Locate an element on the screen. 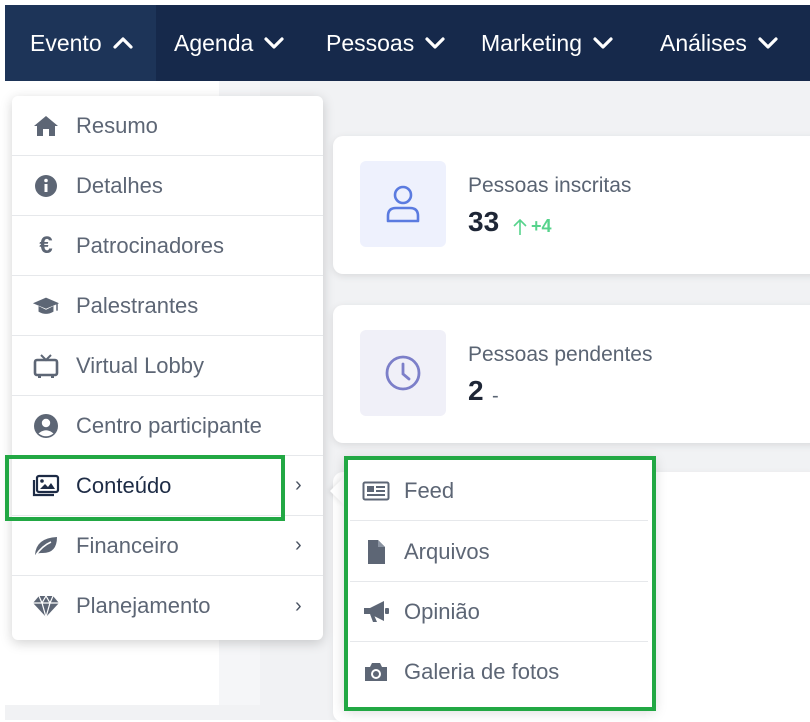 The width and height of the screenshot is (810, 722). info-icon is located at coordinates (46, 186).